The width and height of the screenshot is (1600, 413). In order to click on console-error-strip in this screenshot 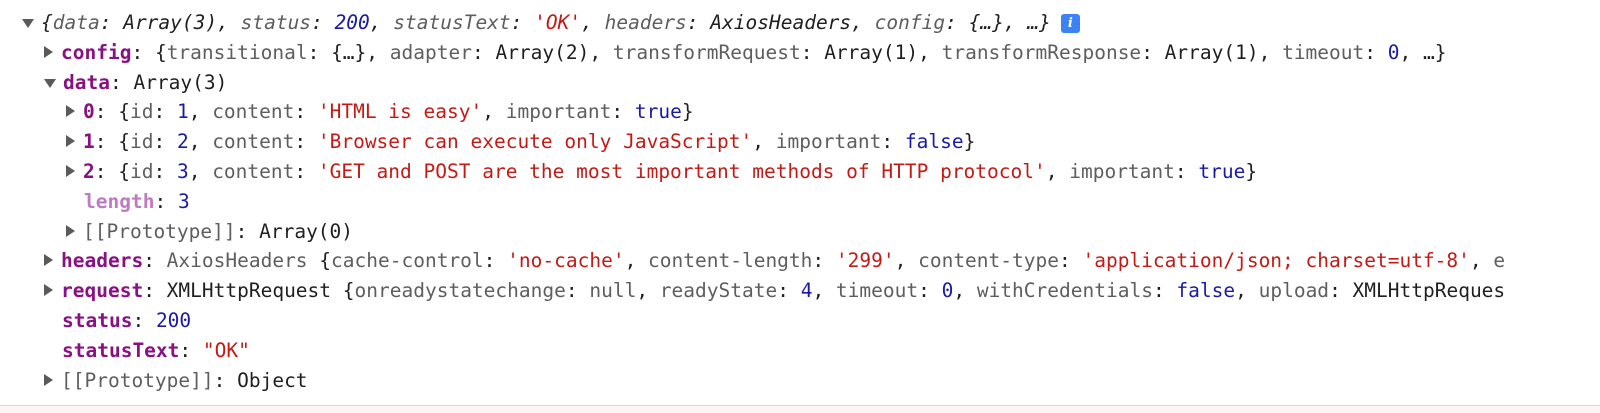, I will do `click(800, 409)`.